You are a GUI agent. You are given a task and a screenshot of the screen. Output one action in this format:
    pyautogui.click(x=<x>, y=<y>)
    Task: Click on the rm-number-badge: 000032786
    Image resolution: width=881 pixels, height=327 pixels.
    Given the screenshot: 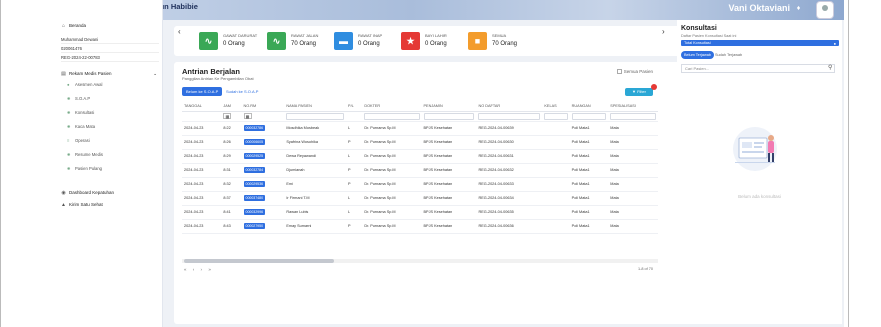 What is the action you would take?
    pyautogui.click(x=254, y=128)
    